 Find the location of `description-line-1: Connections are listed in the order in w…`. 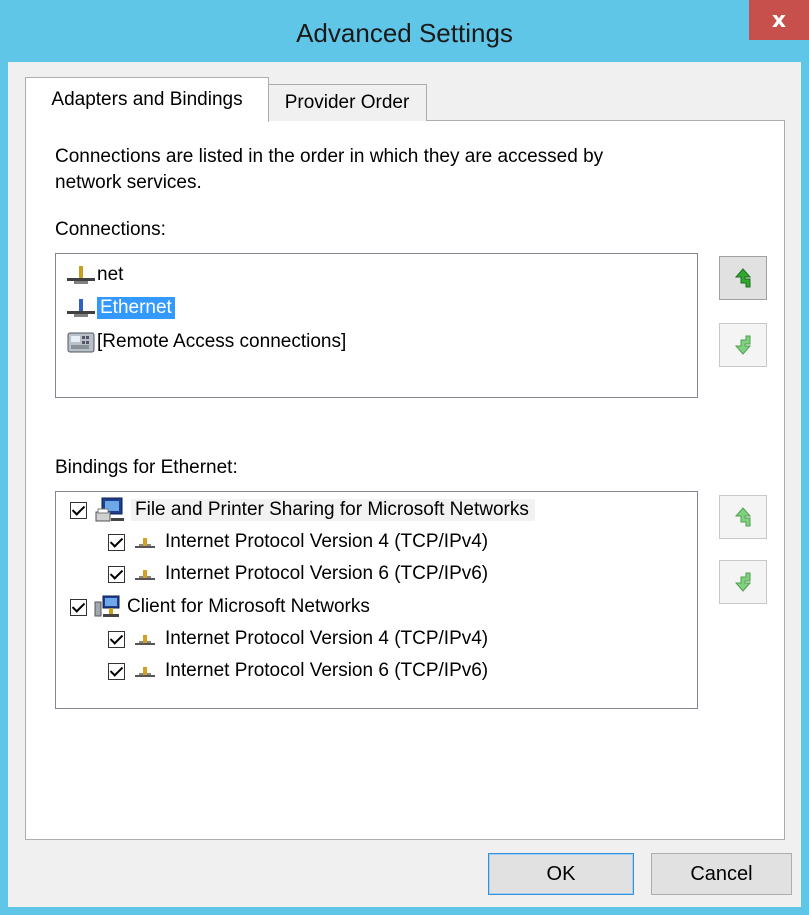

description-line-1: Connections are listed in the order in w… is located at coordinates (329, 156).